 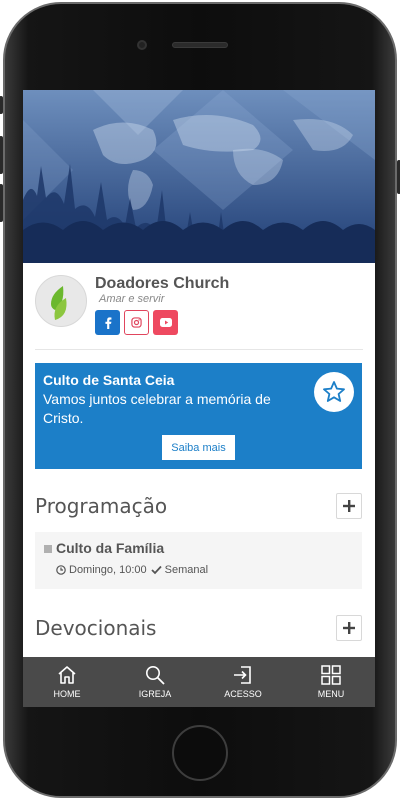 I want to click on church-profile: Doadores Church Amar e servir, so click(x=199, y=306).